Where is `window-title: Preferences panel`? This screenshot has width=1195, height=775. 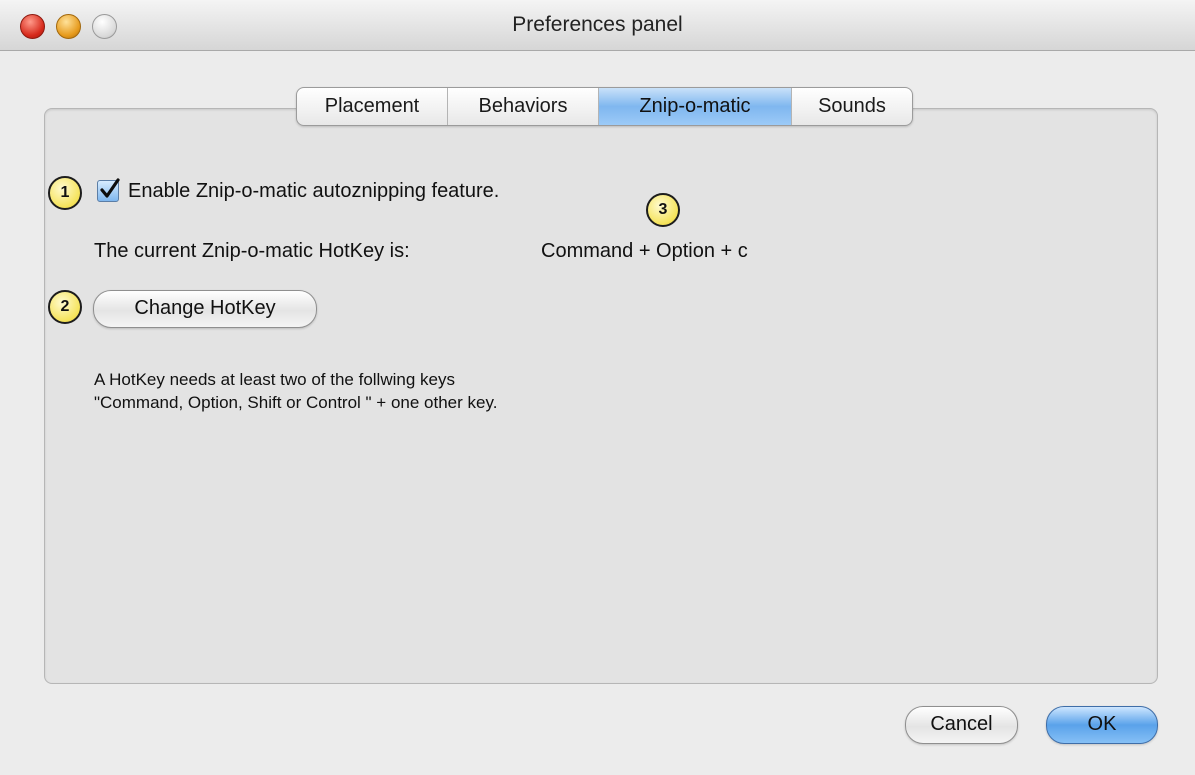 window-title: Preferences panel is located at coordinates (597, 24).